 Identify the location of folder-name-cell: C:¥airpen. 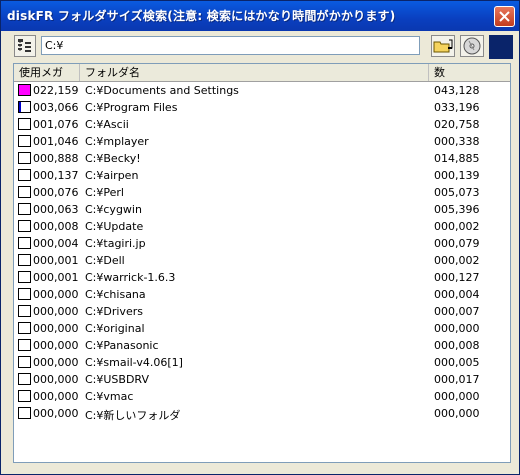
(112, 175).